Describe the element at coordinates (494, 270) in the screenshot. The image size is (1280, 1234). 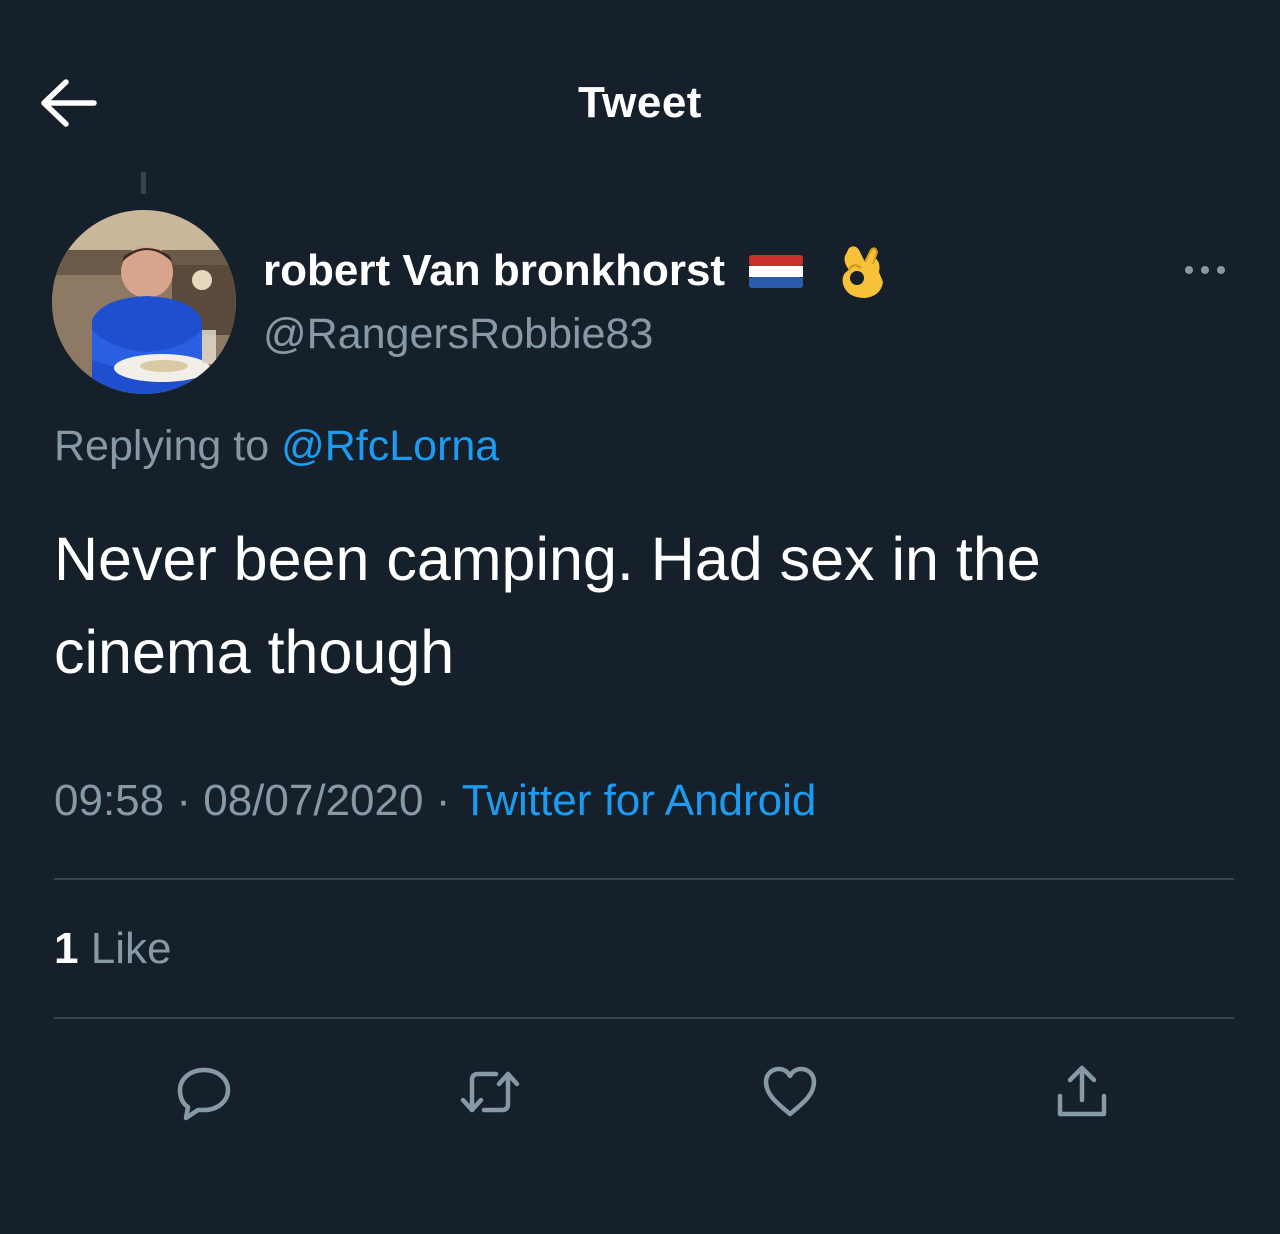
I see `user-display-name-text: robert Van bronkhorst` at that location.